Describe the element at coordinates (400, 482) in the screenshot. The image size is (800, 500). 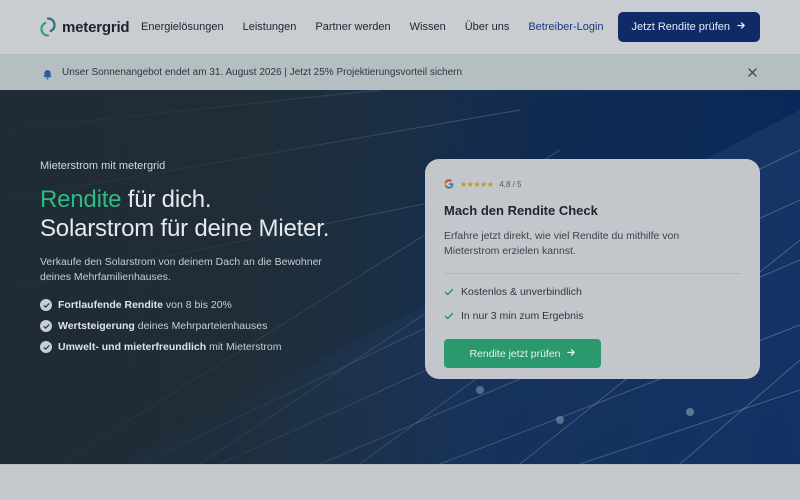
I see `next-section-strip` at that location.